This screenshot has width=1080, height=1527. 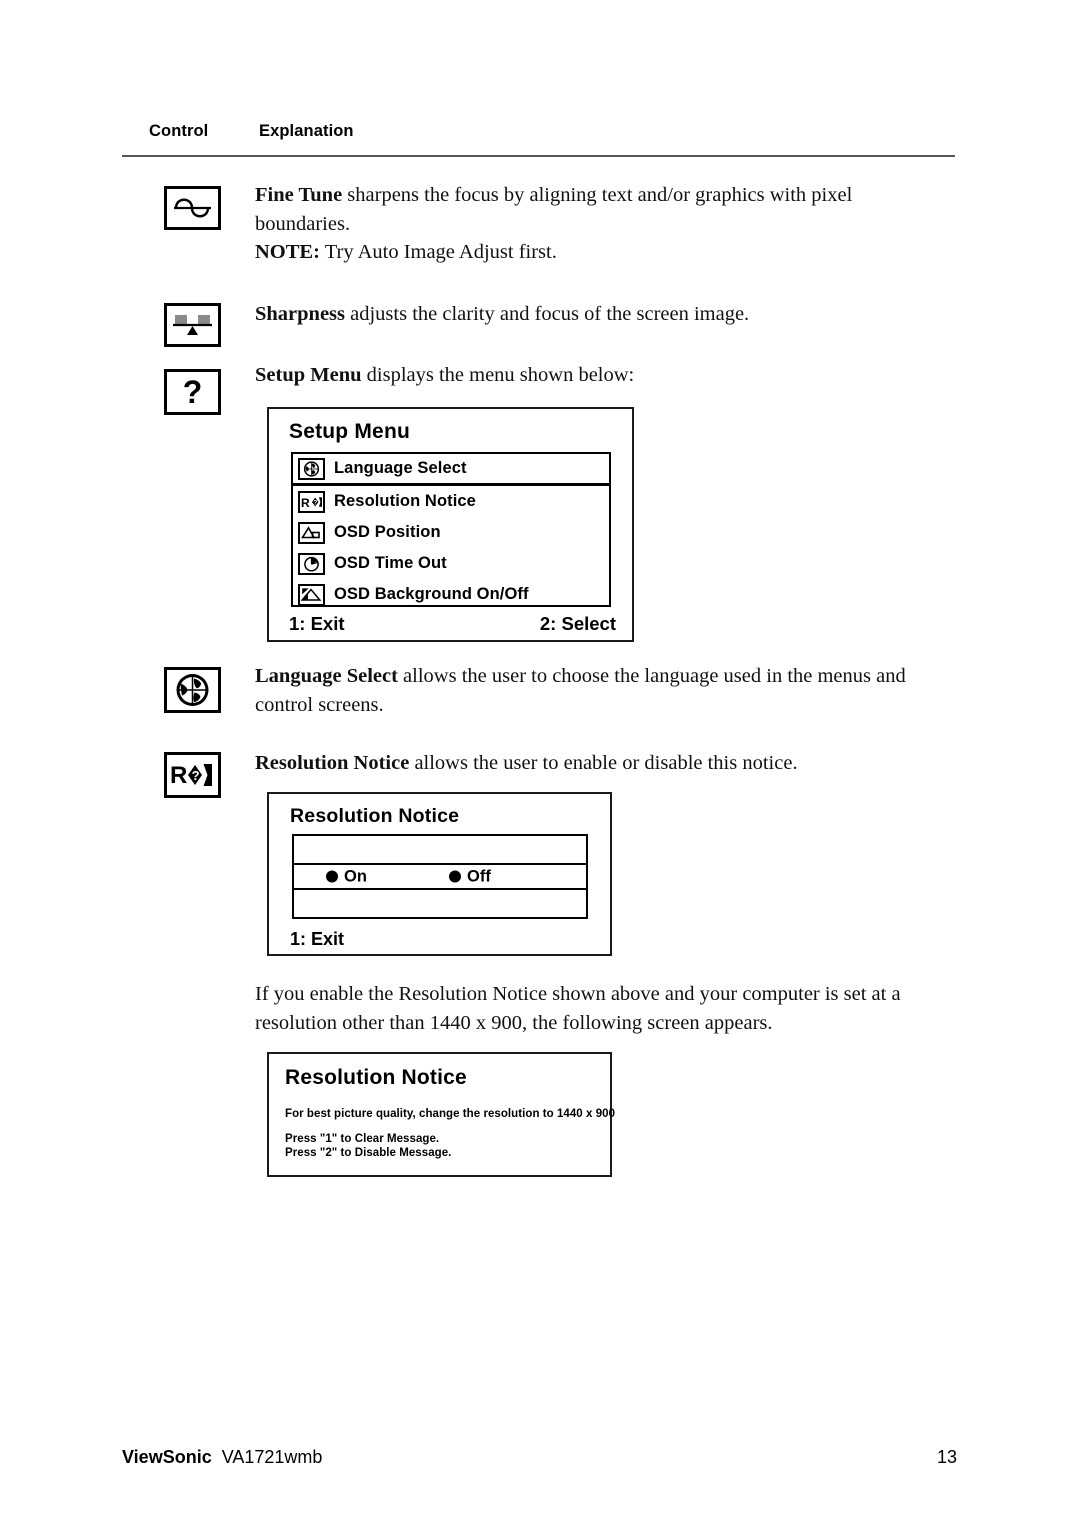 I want to click on menu-item-resolution-notice: R ? Resolution Notice, so click(x=451, y=501).